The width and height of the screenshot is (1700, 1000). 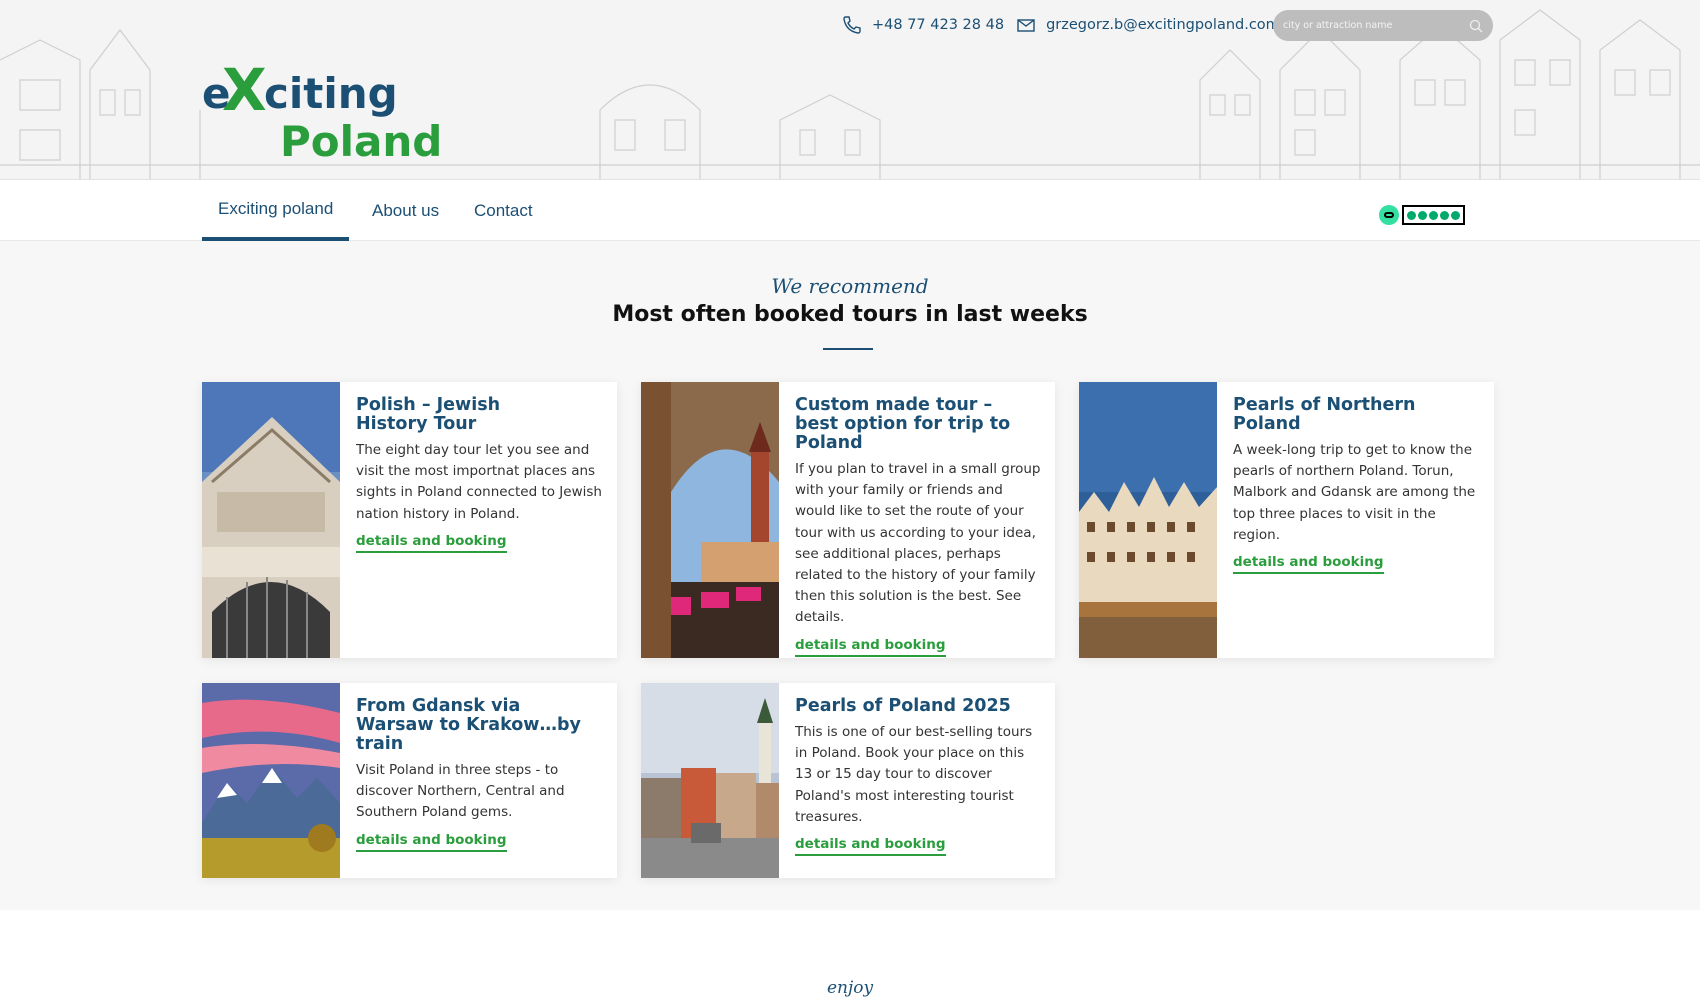 What do you see at coordinates (276, 210) in the screenshot?
I see `nav-exciting-poland: Exciting poland` at bounding box center [276, 210].